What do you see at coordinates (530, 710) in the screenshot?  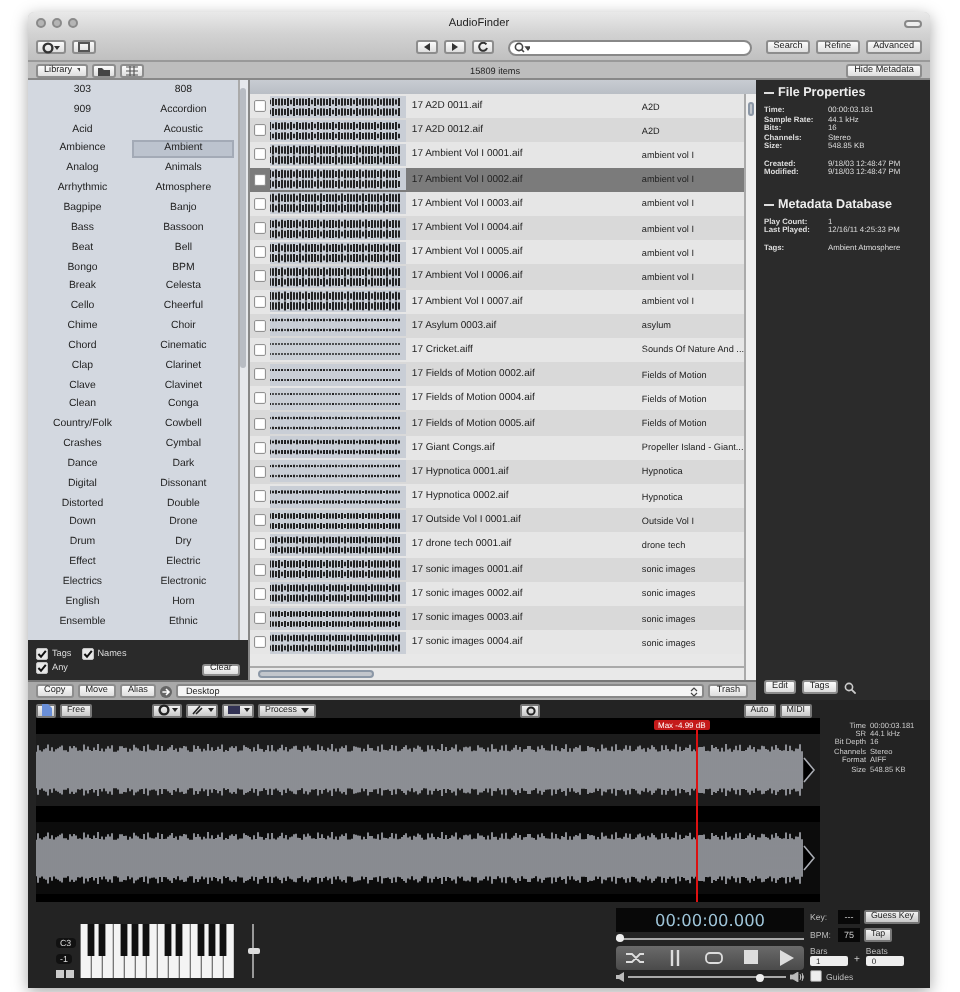 I see `settings-button` at bounding box center [530, 710].